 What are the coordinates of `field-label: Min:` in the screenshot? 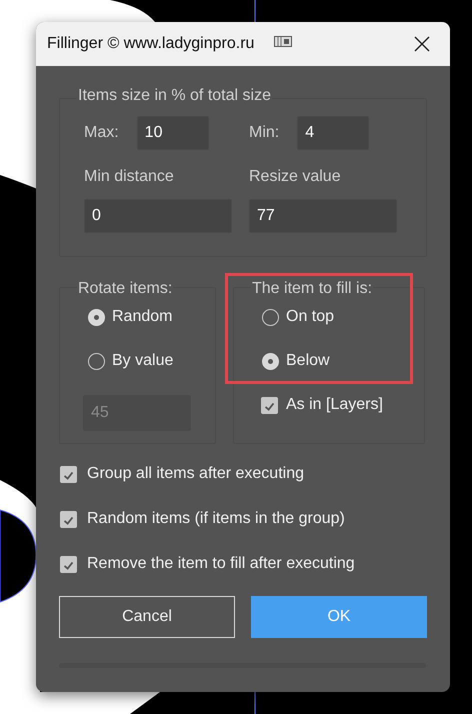 It's located at (264, 133).